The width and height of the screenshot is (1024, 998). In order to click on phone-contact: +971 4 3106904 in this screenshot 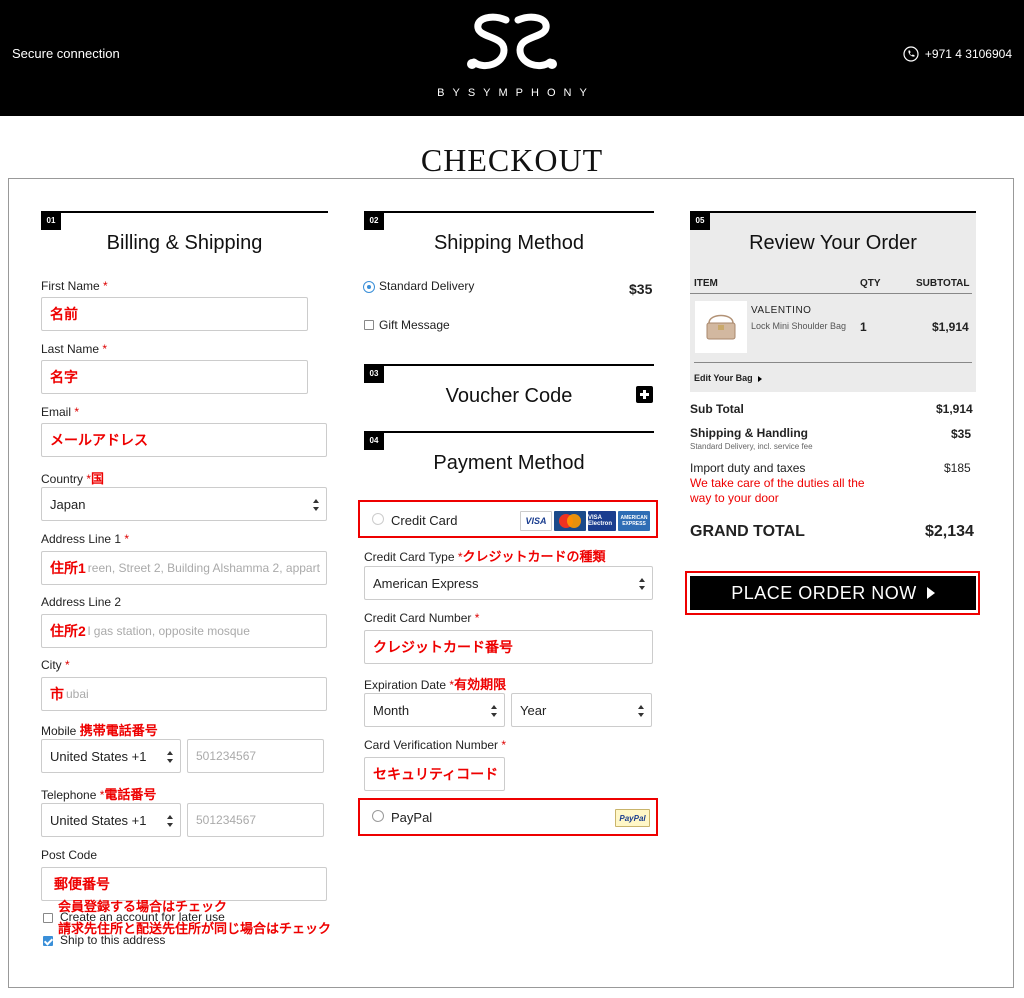, I will do `click(957, 54)`.